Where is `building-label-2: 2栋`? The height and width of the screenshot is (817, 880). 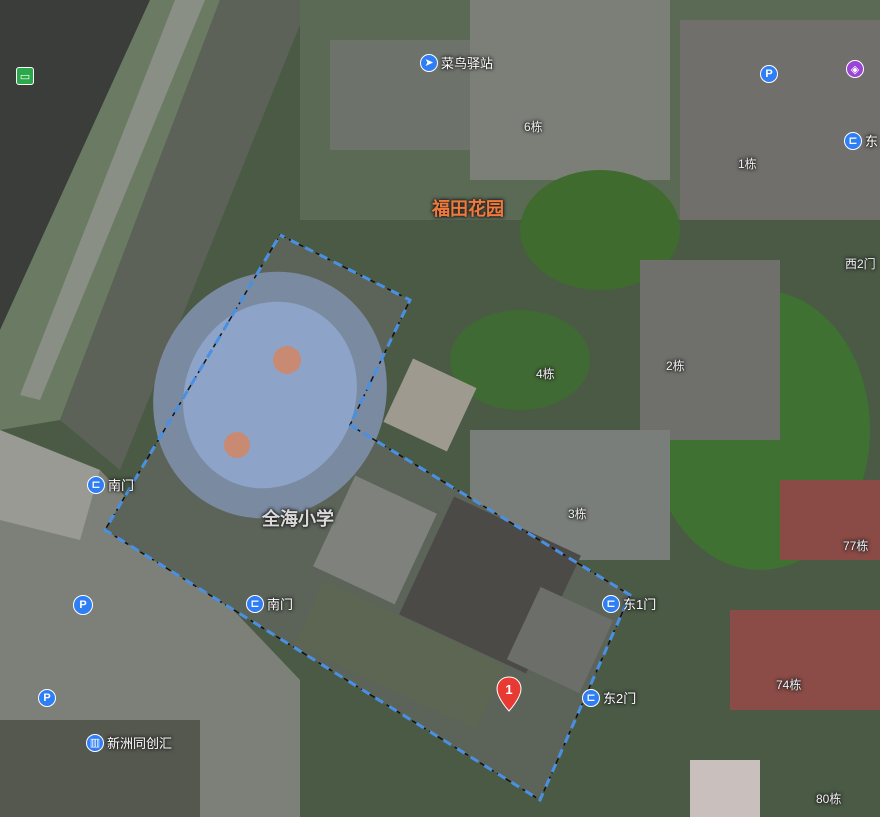
building-label-2: 2栋 is located at coordinates (675, 366).